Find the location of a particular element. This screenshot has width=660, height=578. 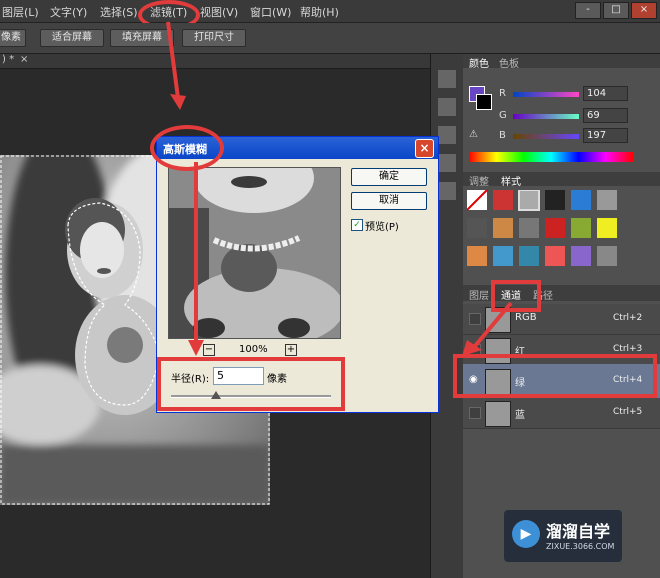

watermark-url: ZIXUE.3066.COM is located at coordinates (580, 546).